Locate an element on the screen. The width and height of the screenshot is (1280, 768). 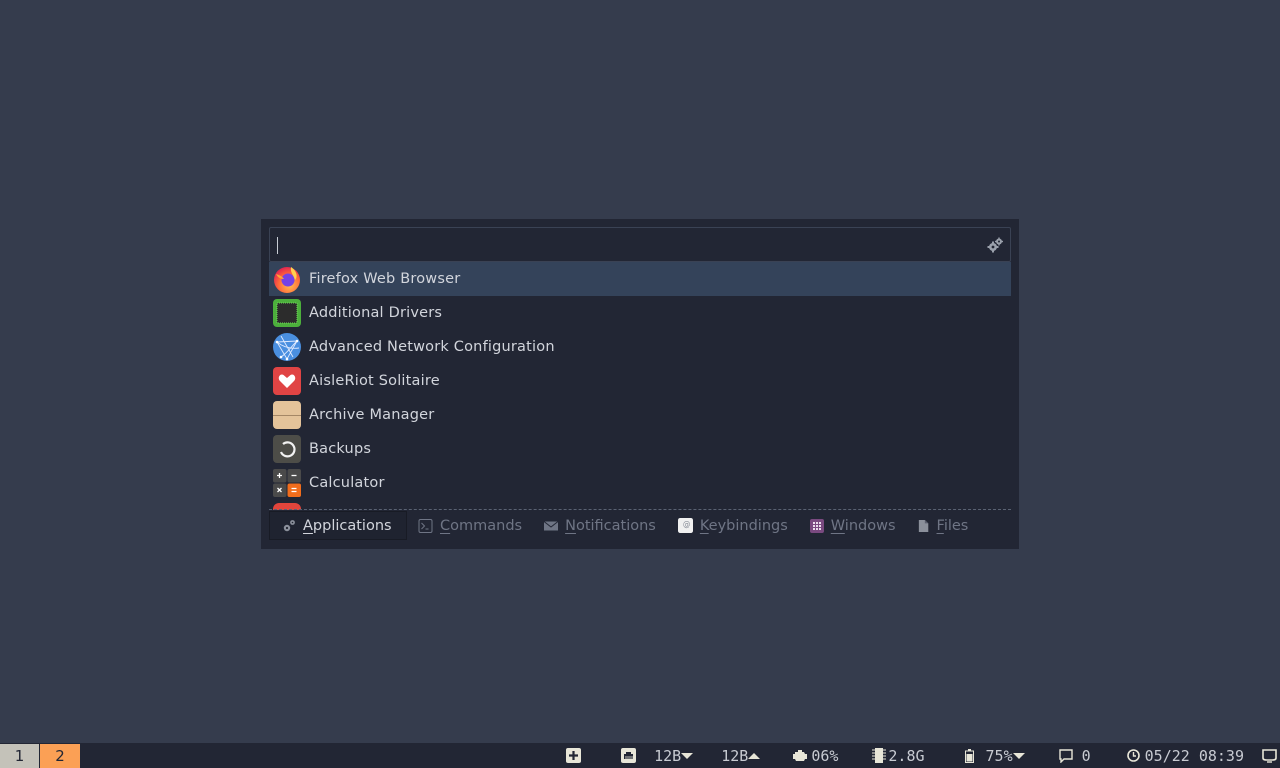
memory-value: 2.8G is located at coordinates (906, 755).